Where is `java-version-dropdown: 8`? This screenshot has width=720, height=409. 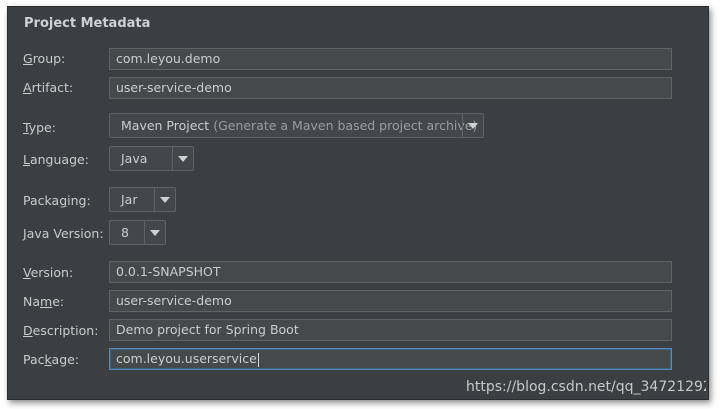 java-version-dropdown: 8 is located at coordinates (137, 232).